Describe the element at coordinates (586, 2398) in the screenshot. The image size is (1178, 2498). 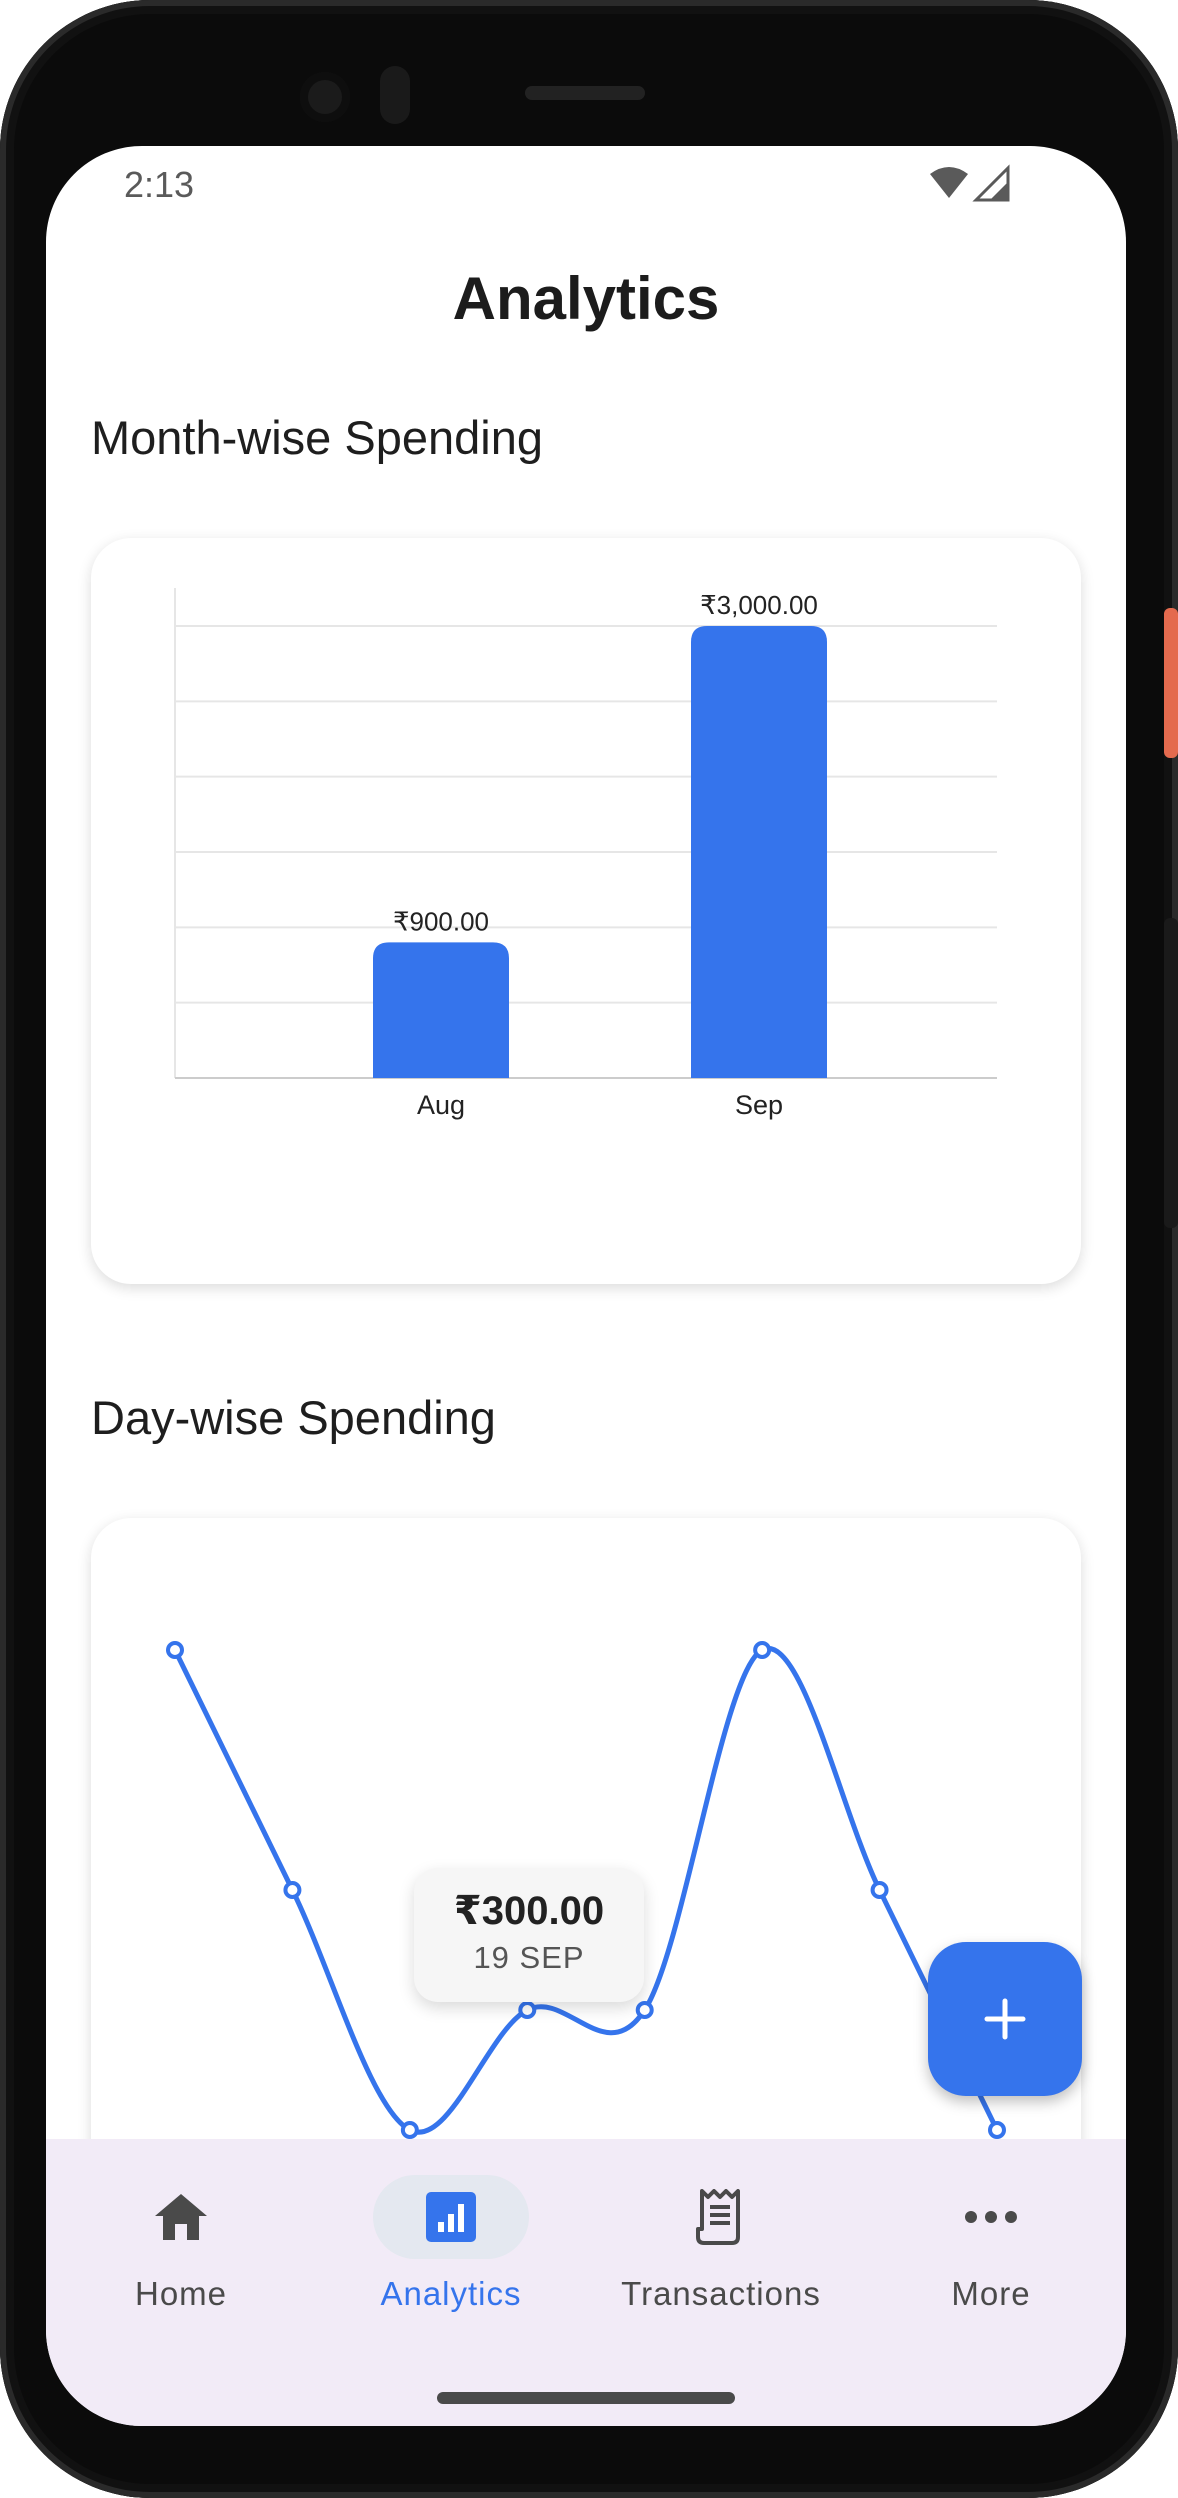
I see `home-indicator` at that location.